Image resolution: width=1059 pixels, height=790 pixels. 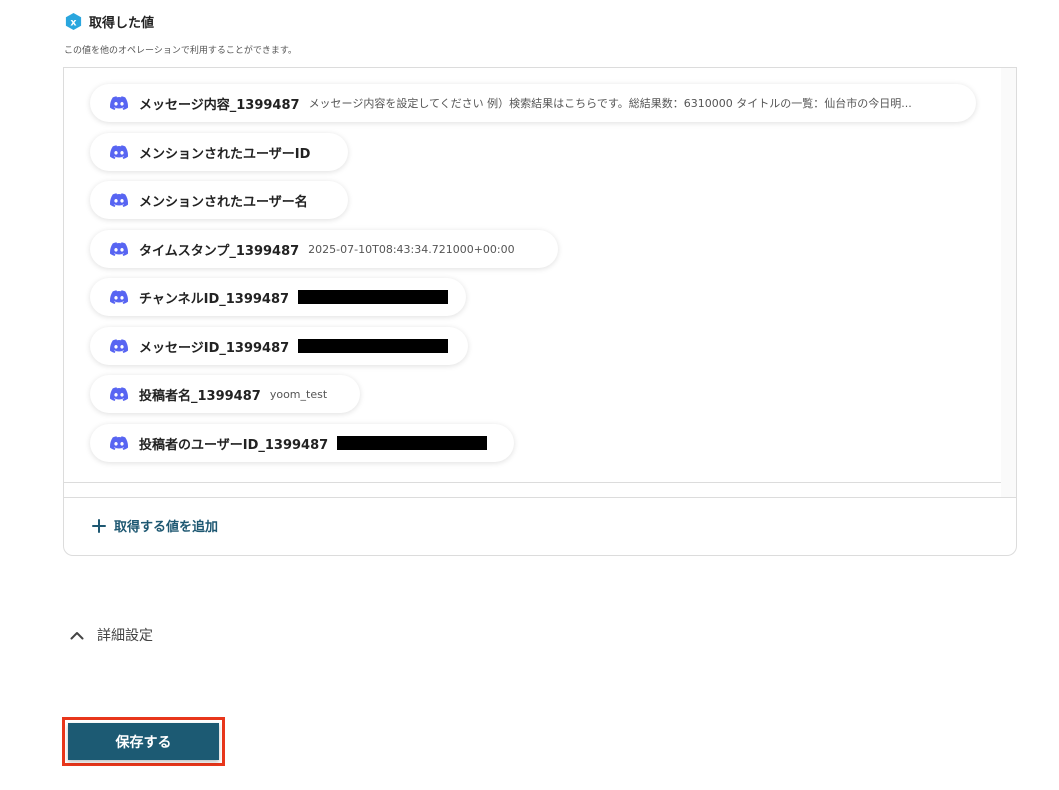 I want to click on value-chip-author-user-id: 投稿者のユーザーID_1399487, so click(x=302, y=443).